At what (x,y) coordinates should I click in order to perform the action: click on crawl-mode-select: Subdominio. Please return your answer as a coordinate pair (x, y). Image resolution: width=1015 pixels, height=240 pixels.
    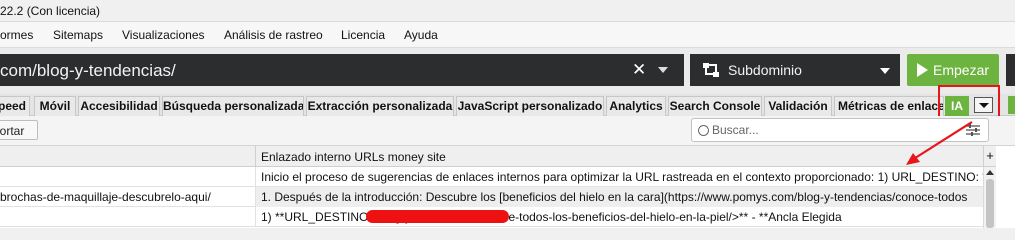
    Looking at the image, I should click on (795, 70).